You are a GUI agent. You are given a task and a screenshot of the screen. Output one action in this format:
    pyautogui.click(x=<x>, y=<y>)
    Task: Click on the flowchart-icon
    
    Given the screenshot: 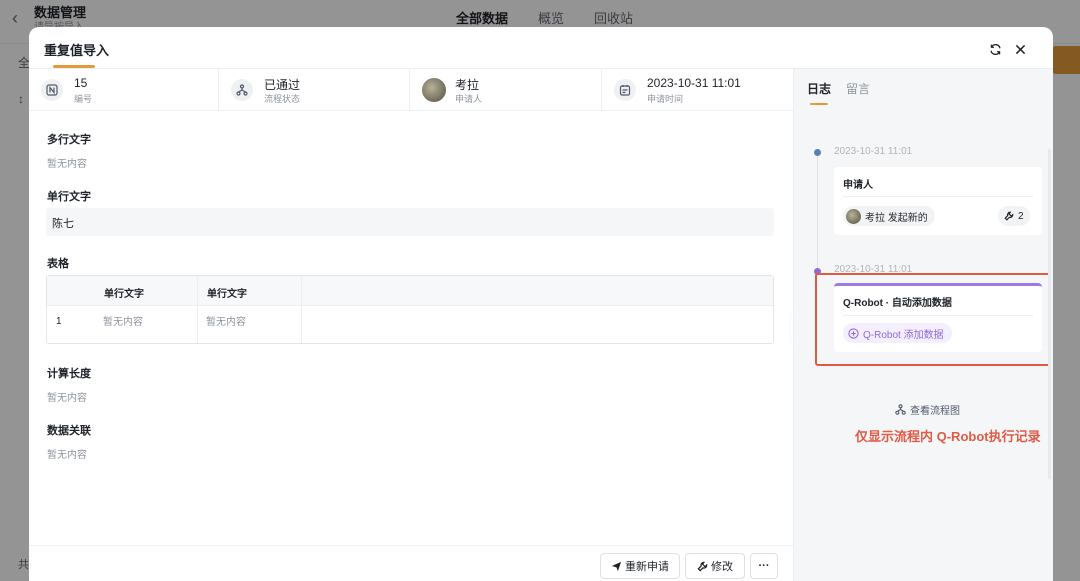 What is the action you would take?
    pyautogui.click(x=900, y=409)
    